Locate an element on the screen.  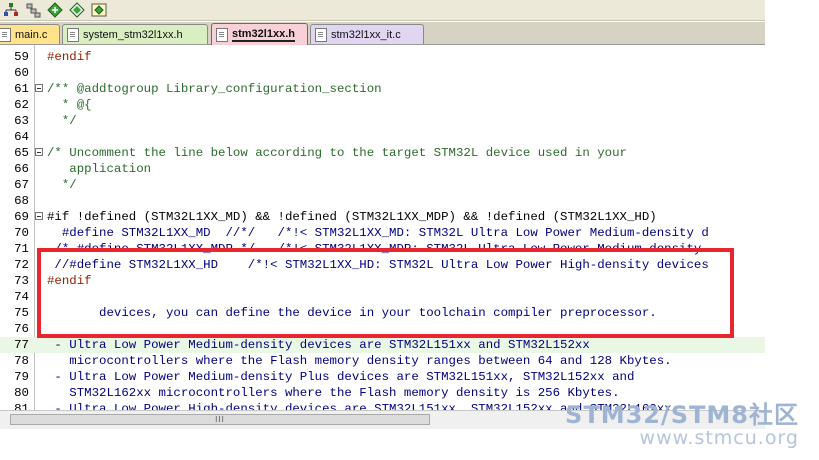
code-line: 59 #endif is located at coordinates (382, 57).